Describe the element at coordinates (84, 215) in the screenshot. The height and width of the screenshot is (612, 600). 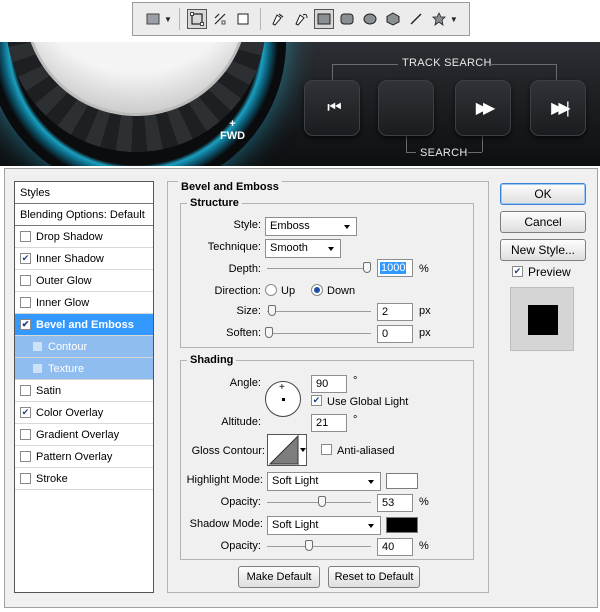
I see `blending-options-item: Blending Options: Default` at that location.